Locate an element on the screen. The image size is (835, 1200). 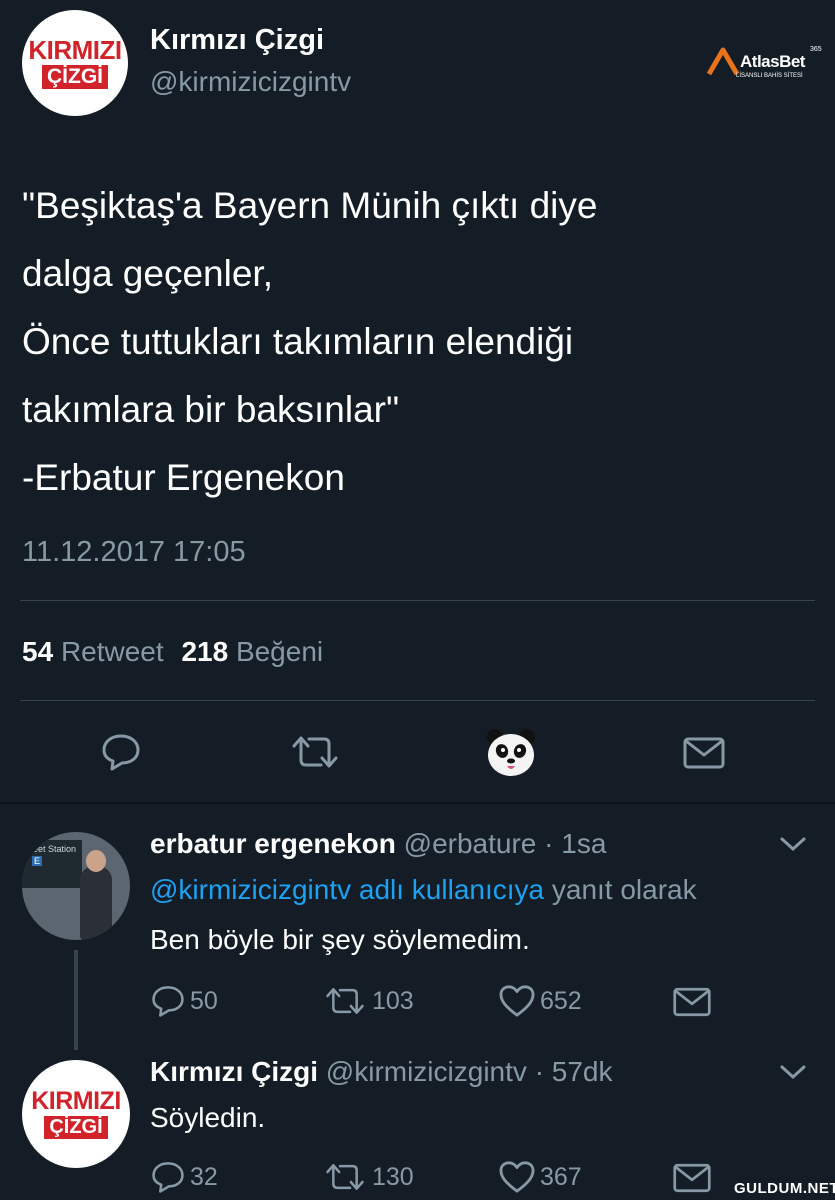
atlasbet-watermark: AtlasBet 365 LİSANSLI BAHİS SİTESİ is located at coordinates (764, 64).